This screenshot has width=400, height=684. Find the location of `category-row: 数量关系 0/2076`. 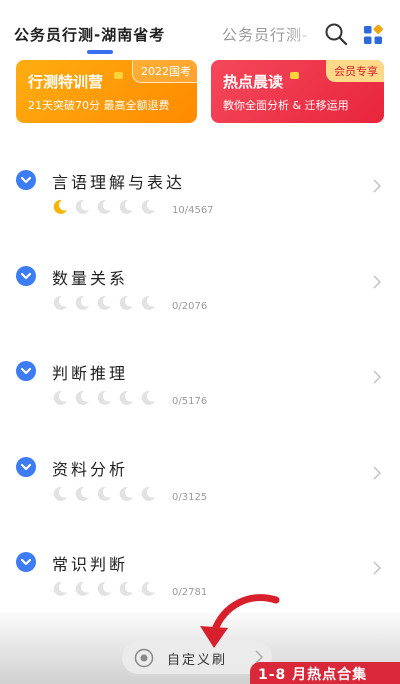

category-row: 数量关系 0/2076 is located at coordinates (200, 311).